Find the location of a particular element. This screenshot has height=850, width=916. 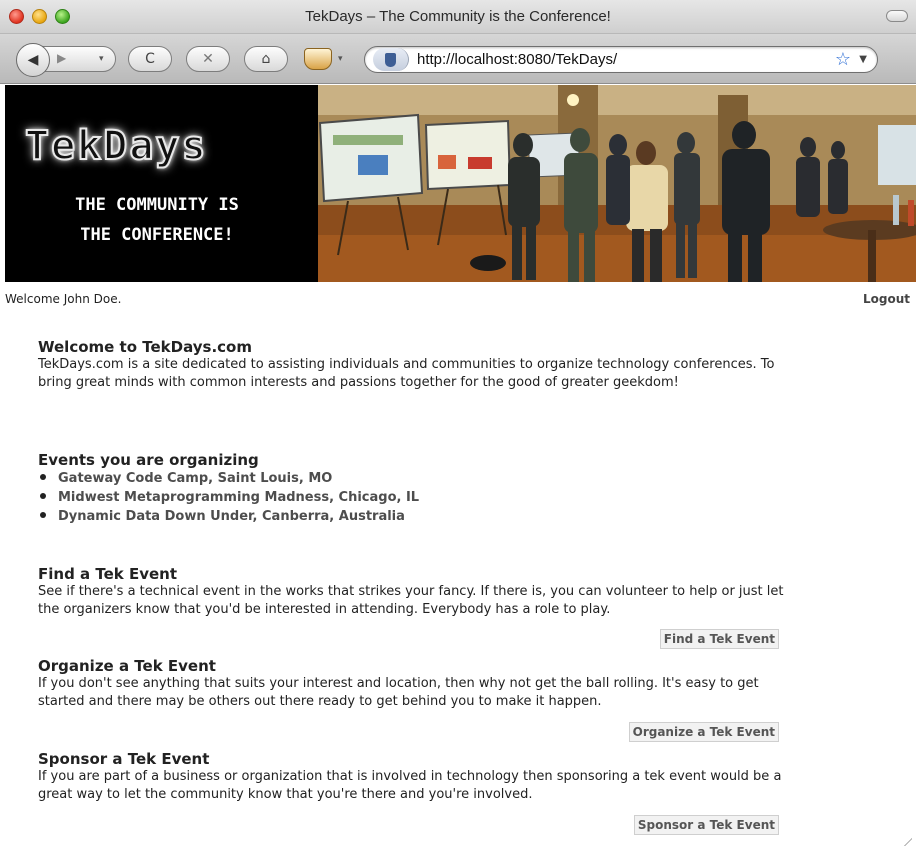

event-link: Gateway Code Camp, Saint Louis, MO is located at coordinates (195, 478).